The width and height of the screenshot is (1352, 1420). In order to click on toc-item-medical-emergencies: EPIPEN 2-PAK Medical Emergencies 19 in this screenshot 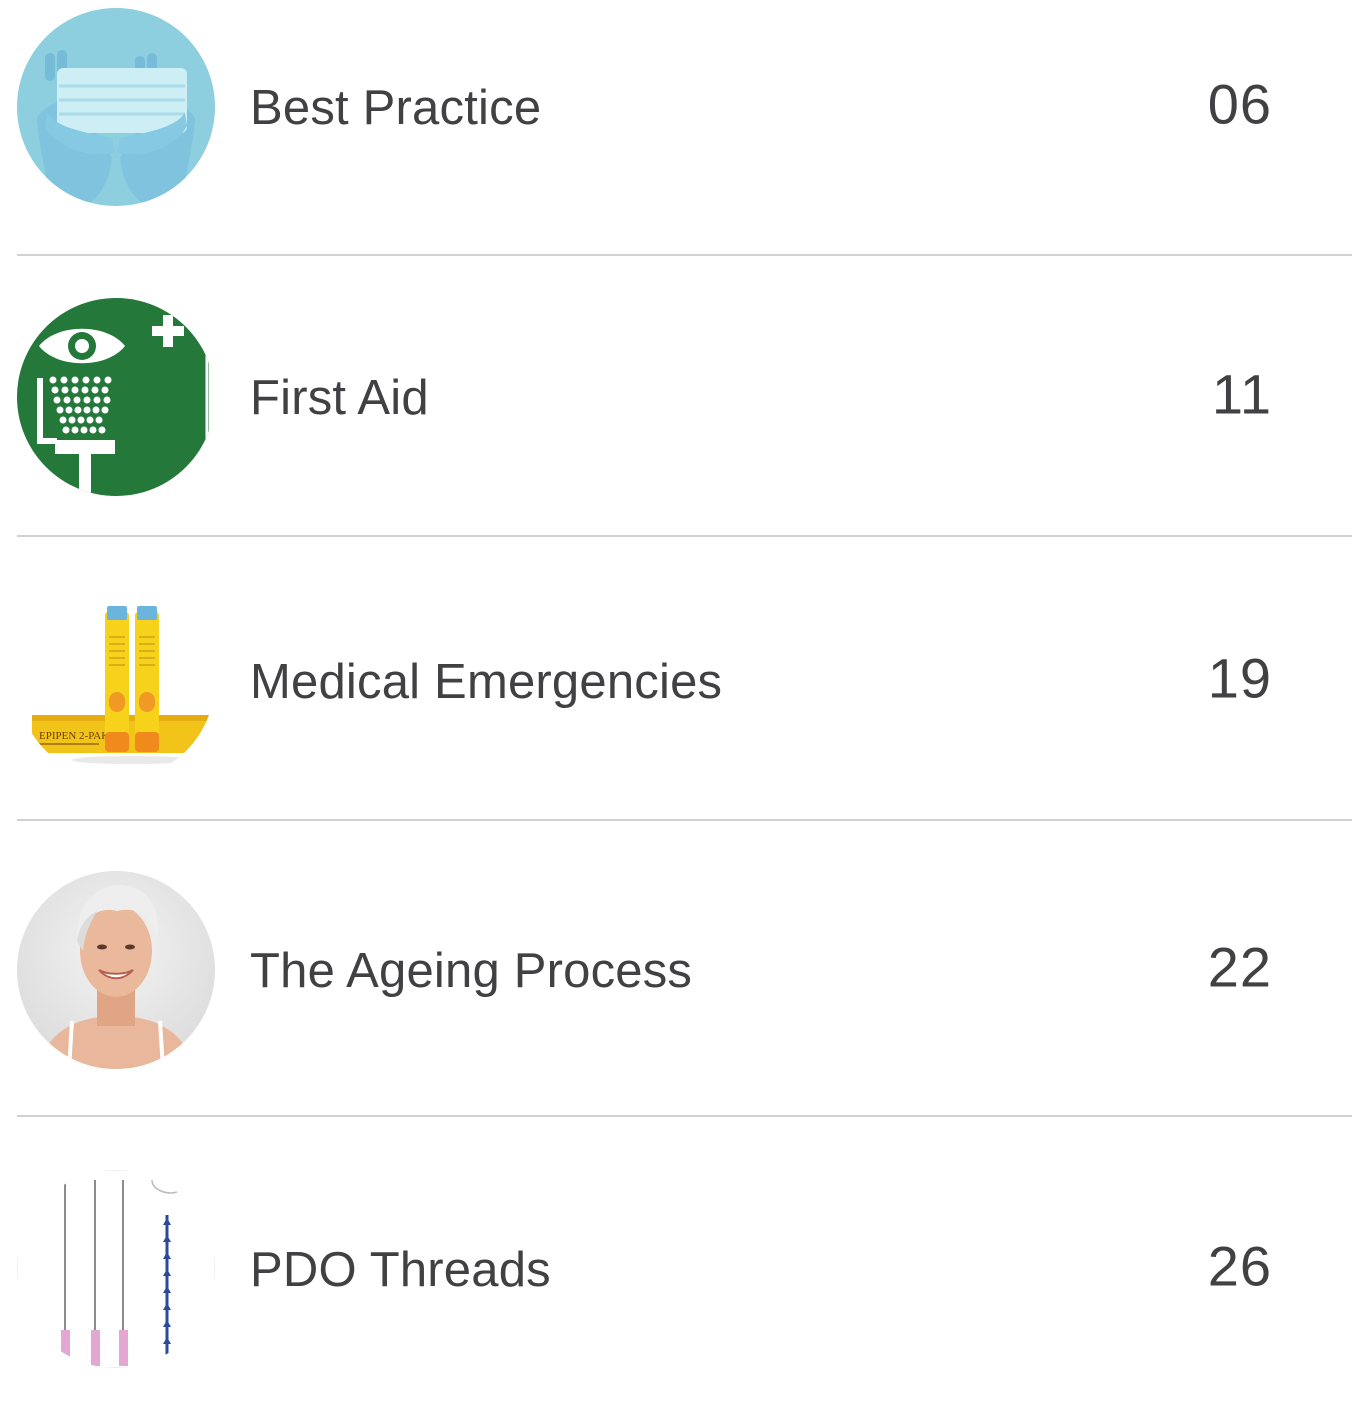, I will do `click(676, 682)`.